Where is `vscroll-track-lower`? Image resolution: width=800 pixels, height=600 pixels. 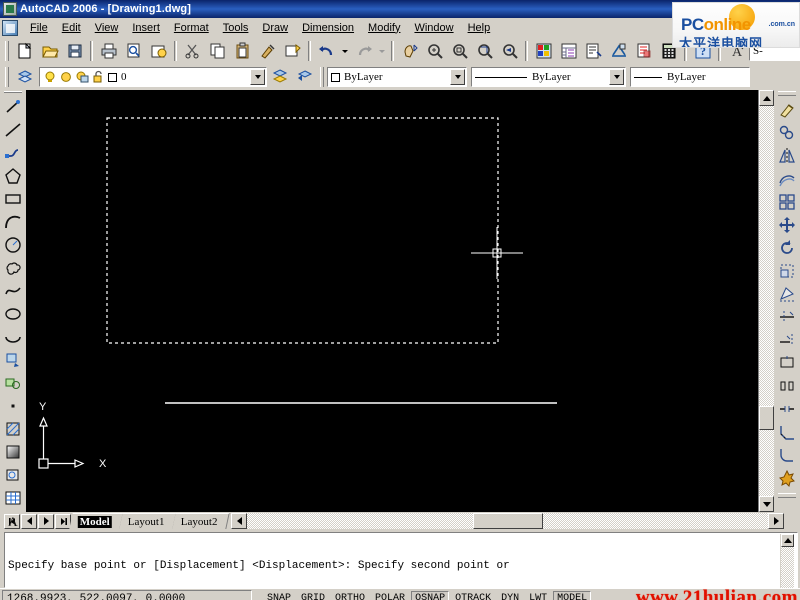 vscroll-track-lower is located at coordinates (766, 463).